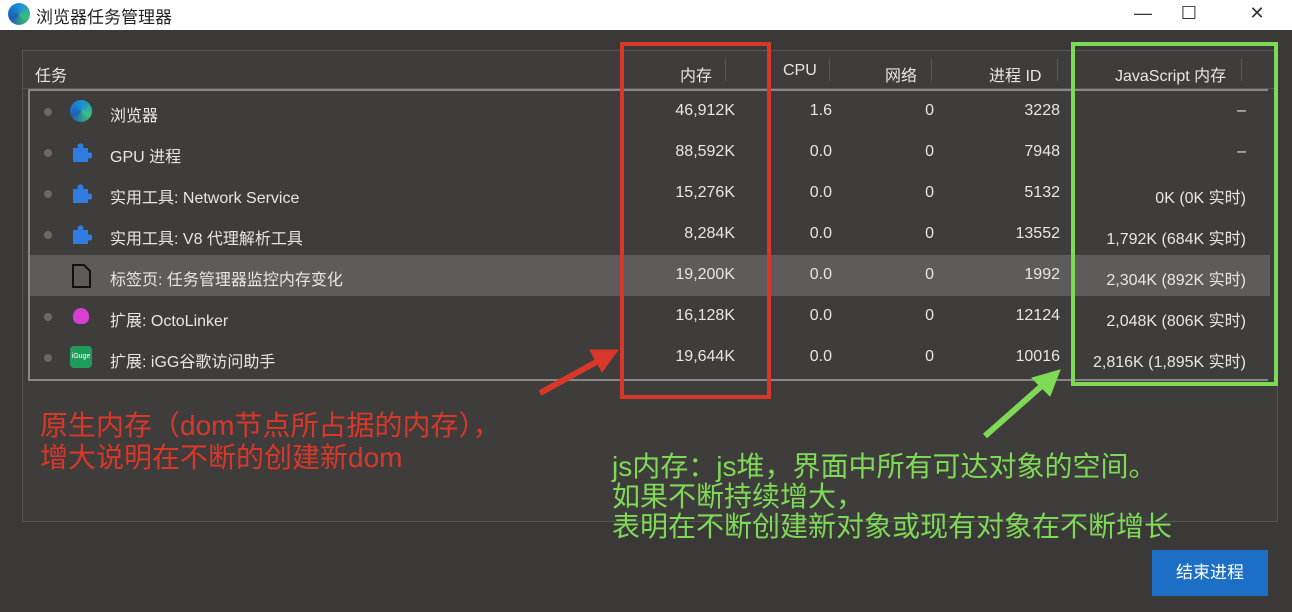  I want to click on green-annotation-line: 表明在不断创建新对象或现有对象在不断增长, so click(892, 526).